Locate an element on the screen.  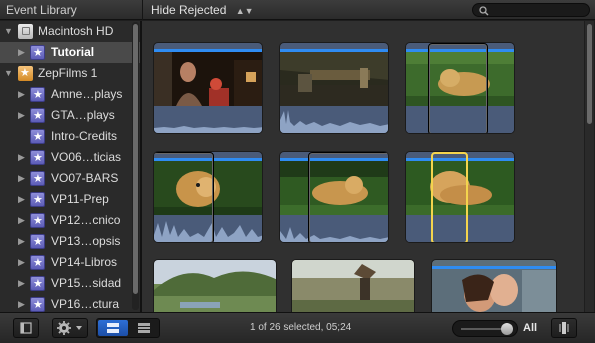
sidebar-item-label: VP16…ctura is located at coordinates (85, 304).